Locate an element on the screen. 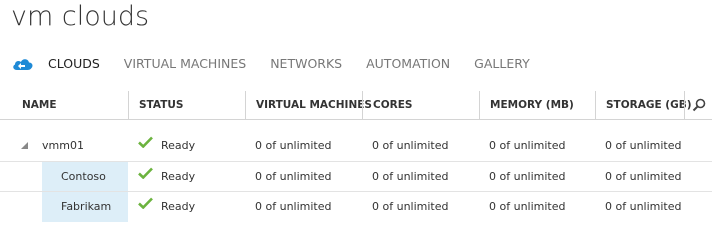  row-name: Fabrikam is located at coordinates (86, 207).